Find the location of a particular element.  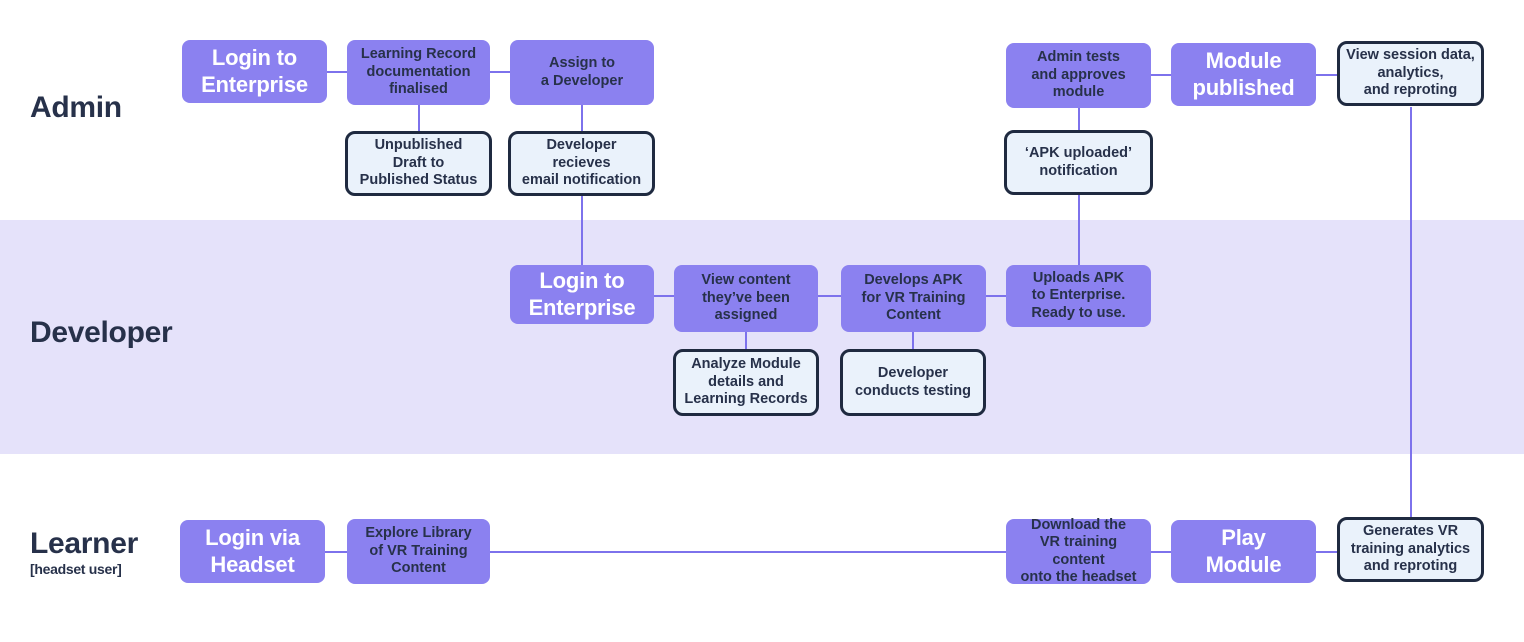

connector-admin-login-to-learning-record is located at coordinates (337, 72).